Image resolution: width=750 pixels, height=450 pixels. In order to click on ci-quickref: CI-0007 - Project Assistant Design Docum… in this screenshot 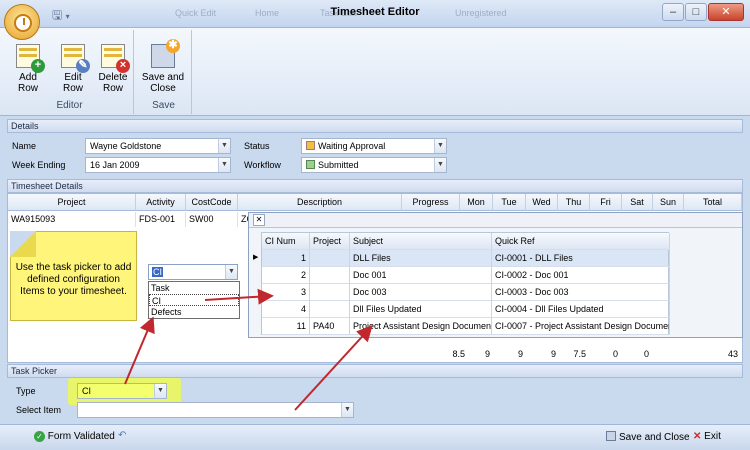, I will do `click(581, 326)`.